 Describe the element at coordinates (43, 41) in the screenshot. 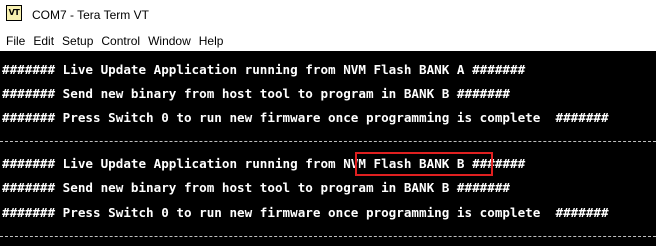

I see `menu-edit: Edit` at that location.